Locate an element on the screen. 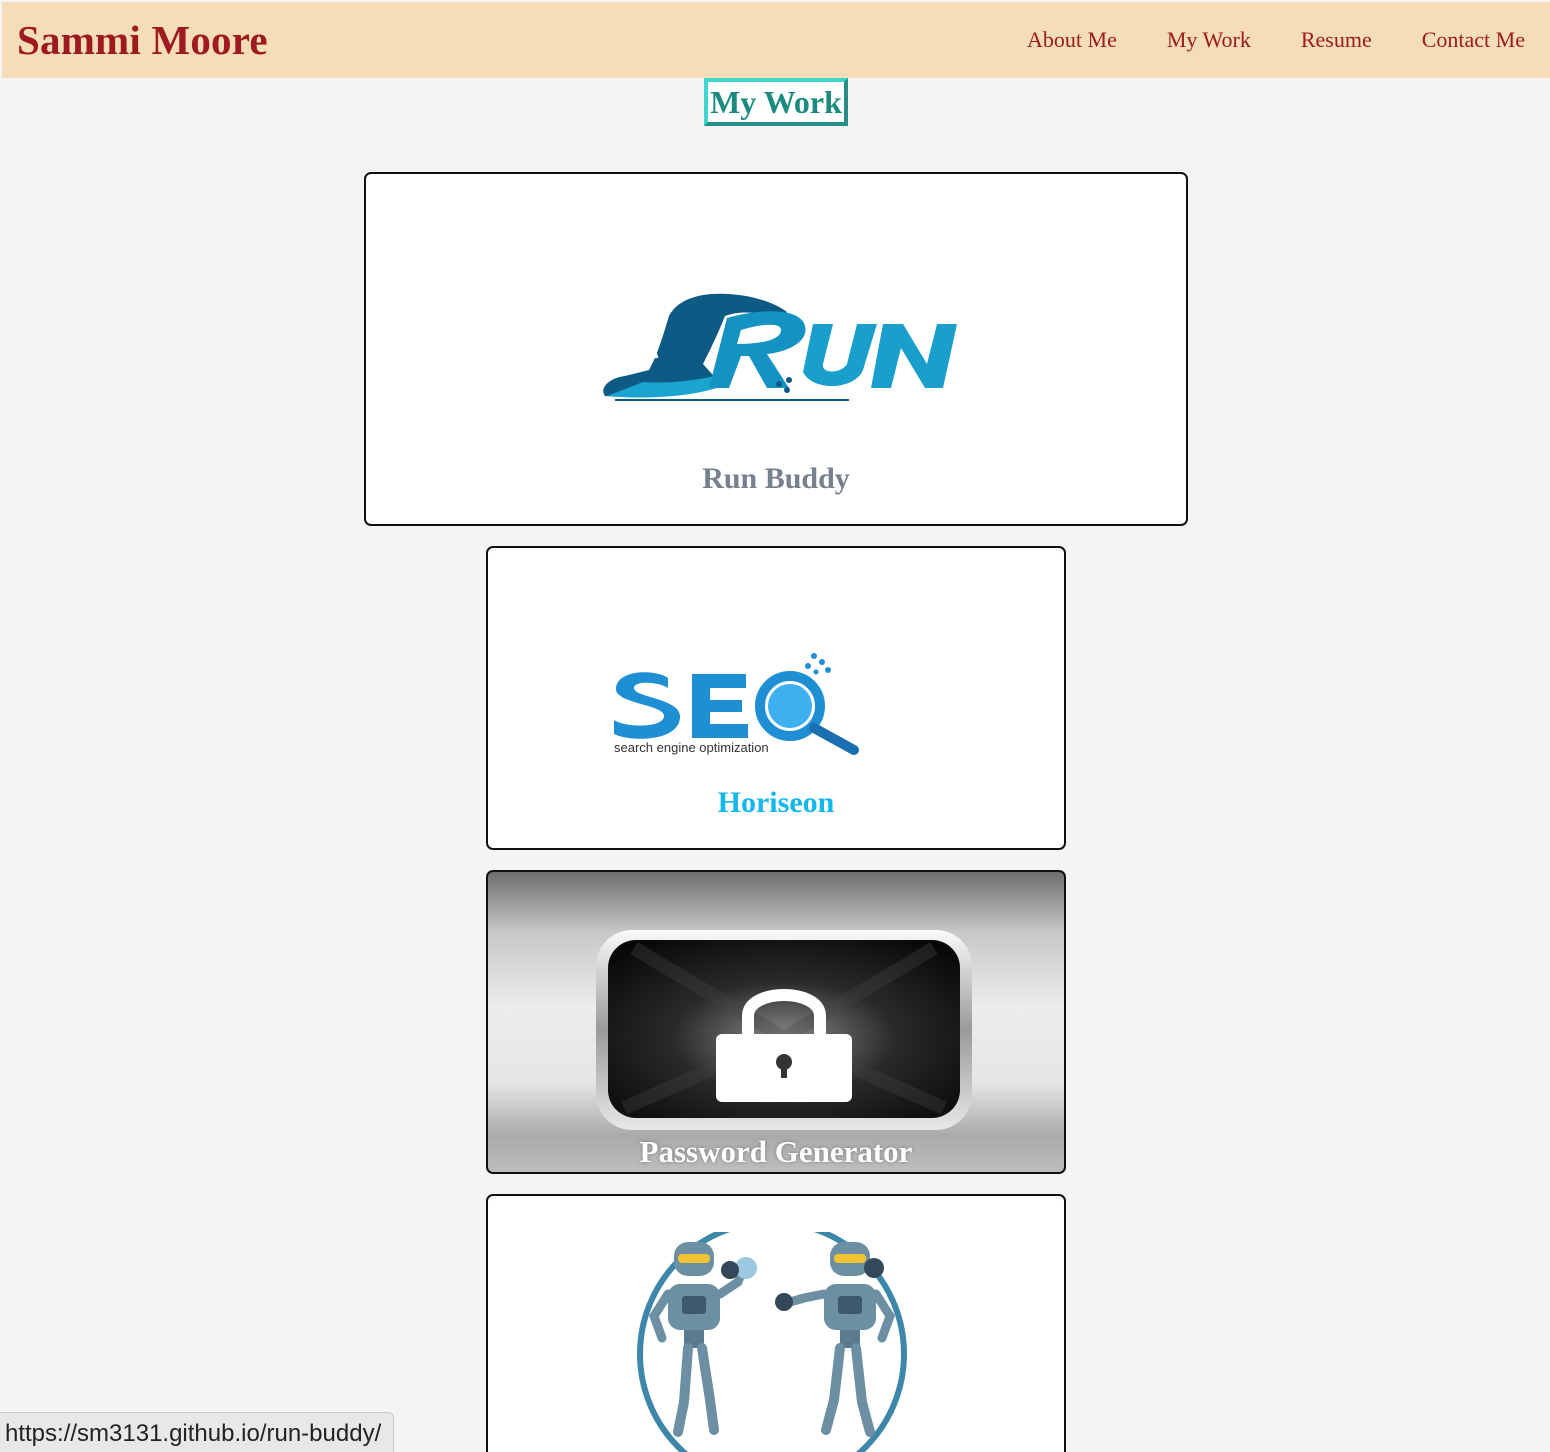  seo-logo-image: search engine optimization is located at coordinates (736, 704).